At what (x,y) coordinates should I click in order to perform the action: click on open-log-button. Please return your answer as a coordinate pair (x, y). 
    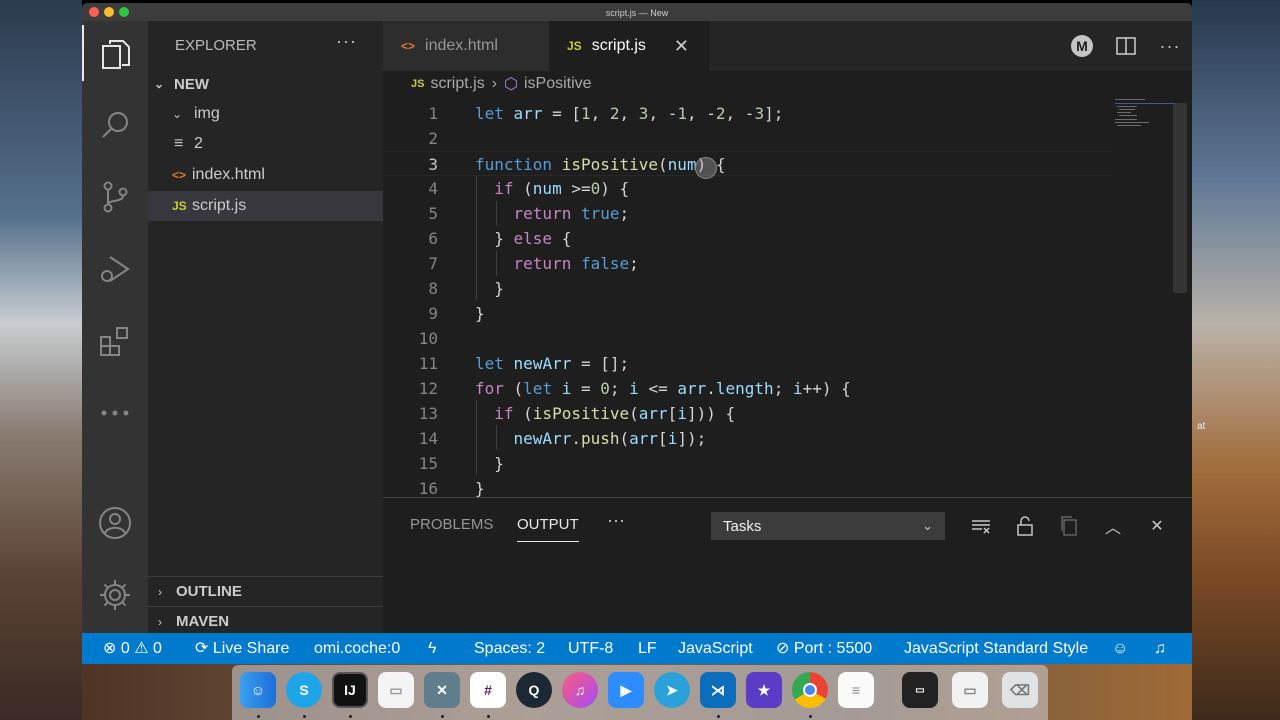
    Looking at the image, I should click on (1069, 526).